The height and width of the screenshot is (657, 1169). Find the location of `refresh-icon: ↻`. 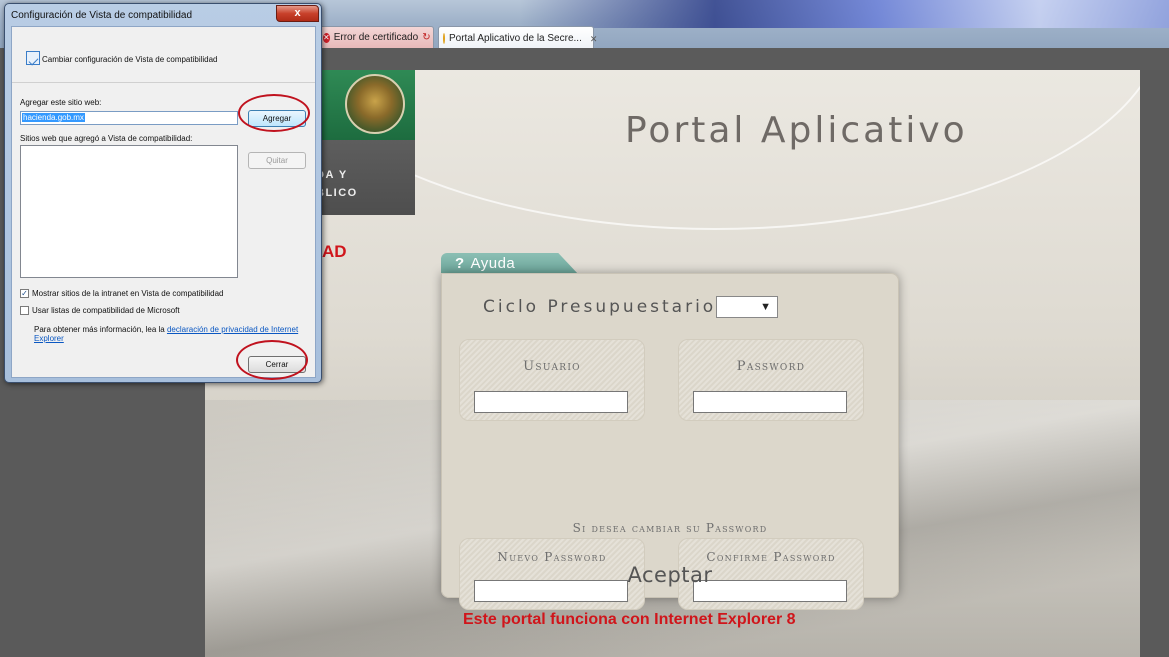

refresh-icon: ↻ is located at coordinates (426, 38).